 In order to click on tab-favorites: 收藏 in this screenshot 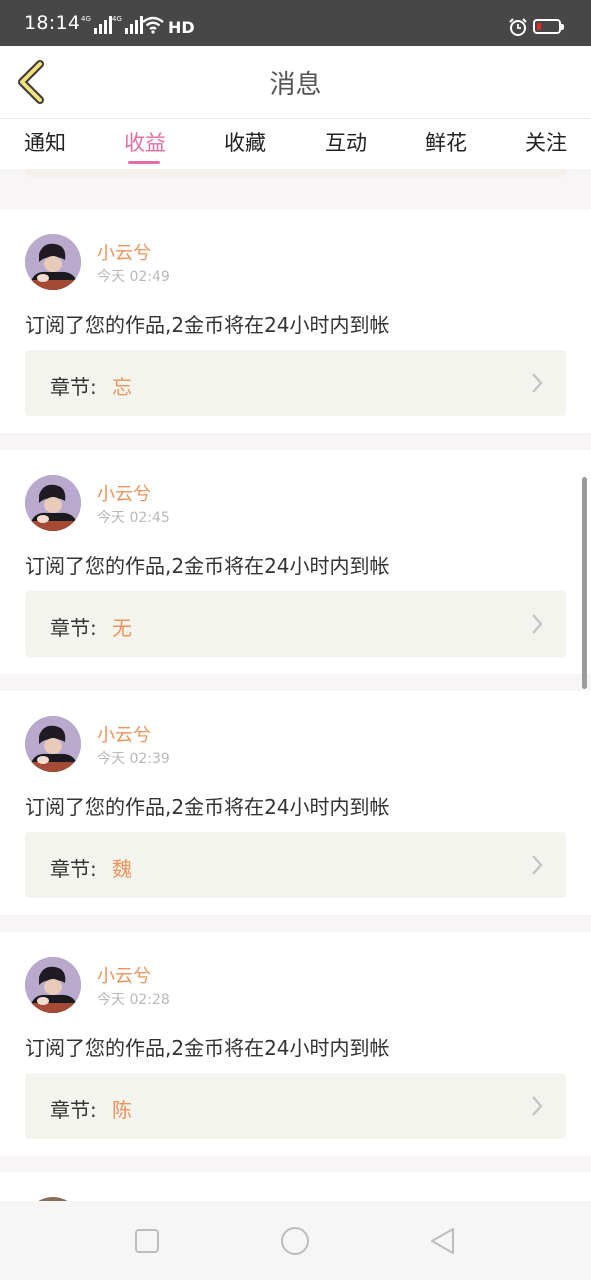, I will do `click(245, 142)`.